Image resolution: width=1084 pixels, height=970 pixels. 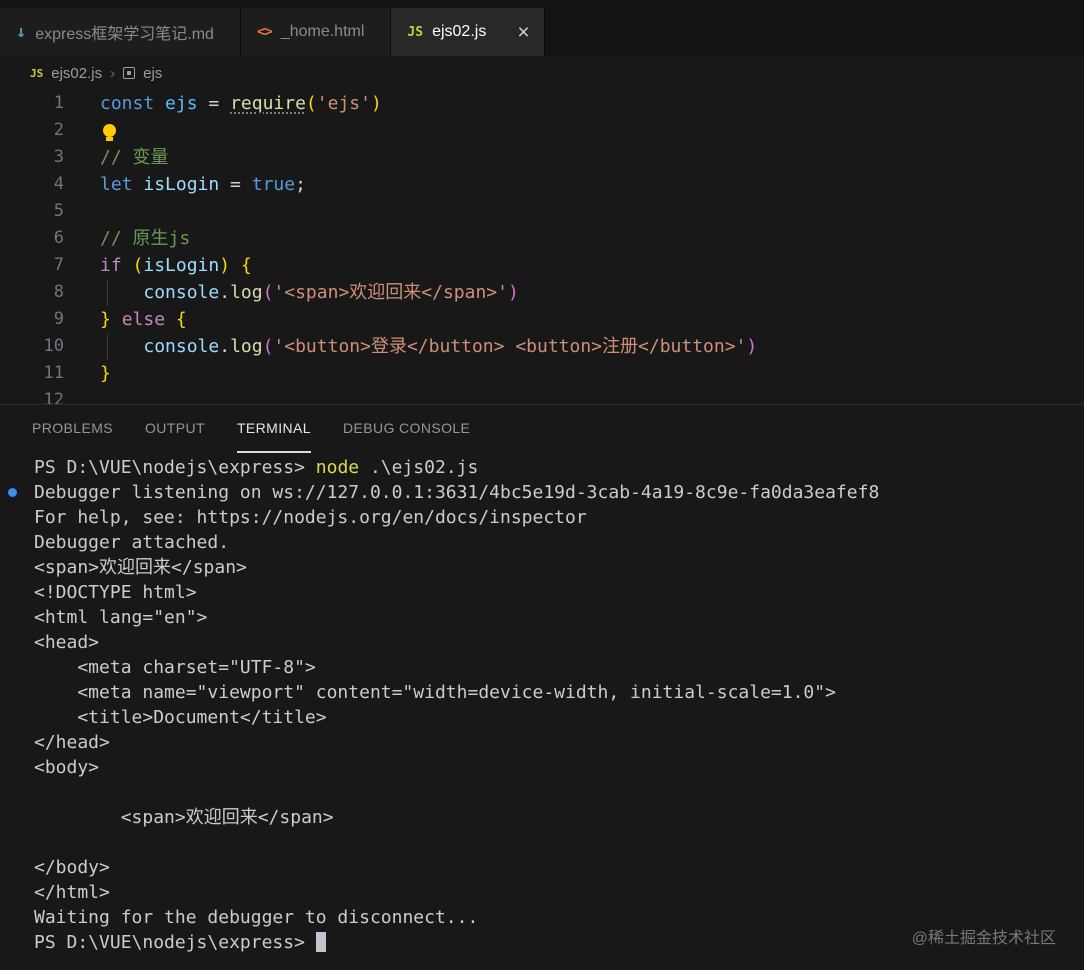 I want to click on code-line: 2, so click(x=542, y=130).